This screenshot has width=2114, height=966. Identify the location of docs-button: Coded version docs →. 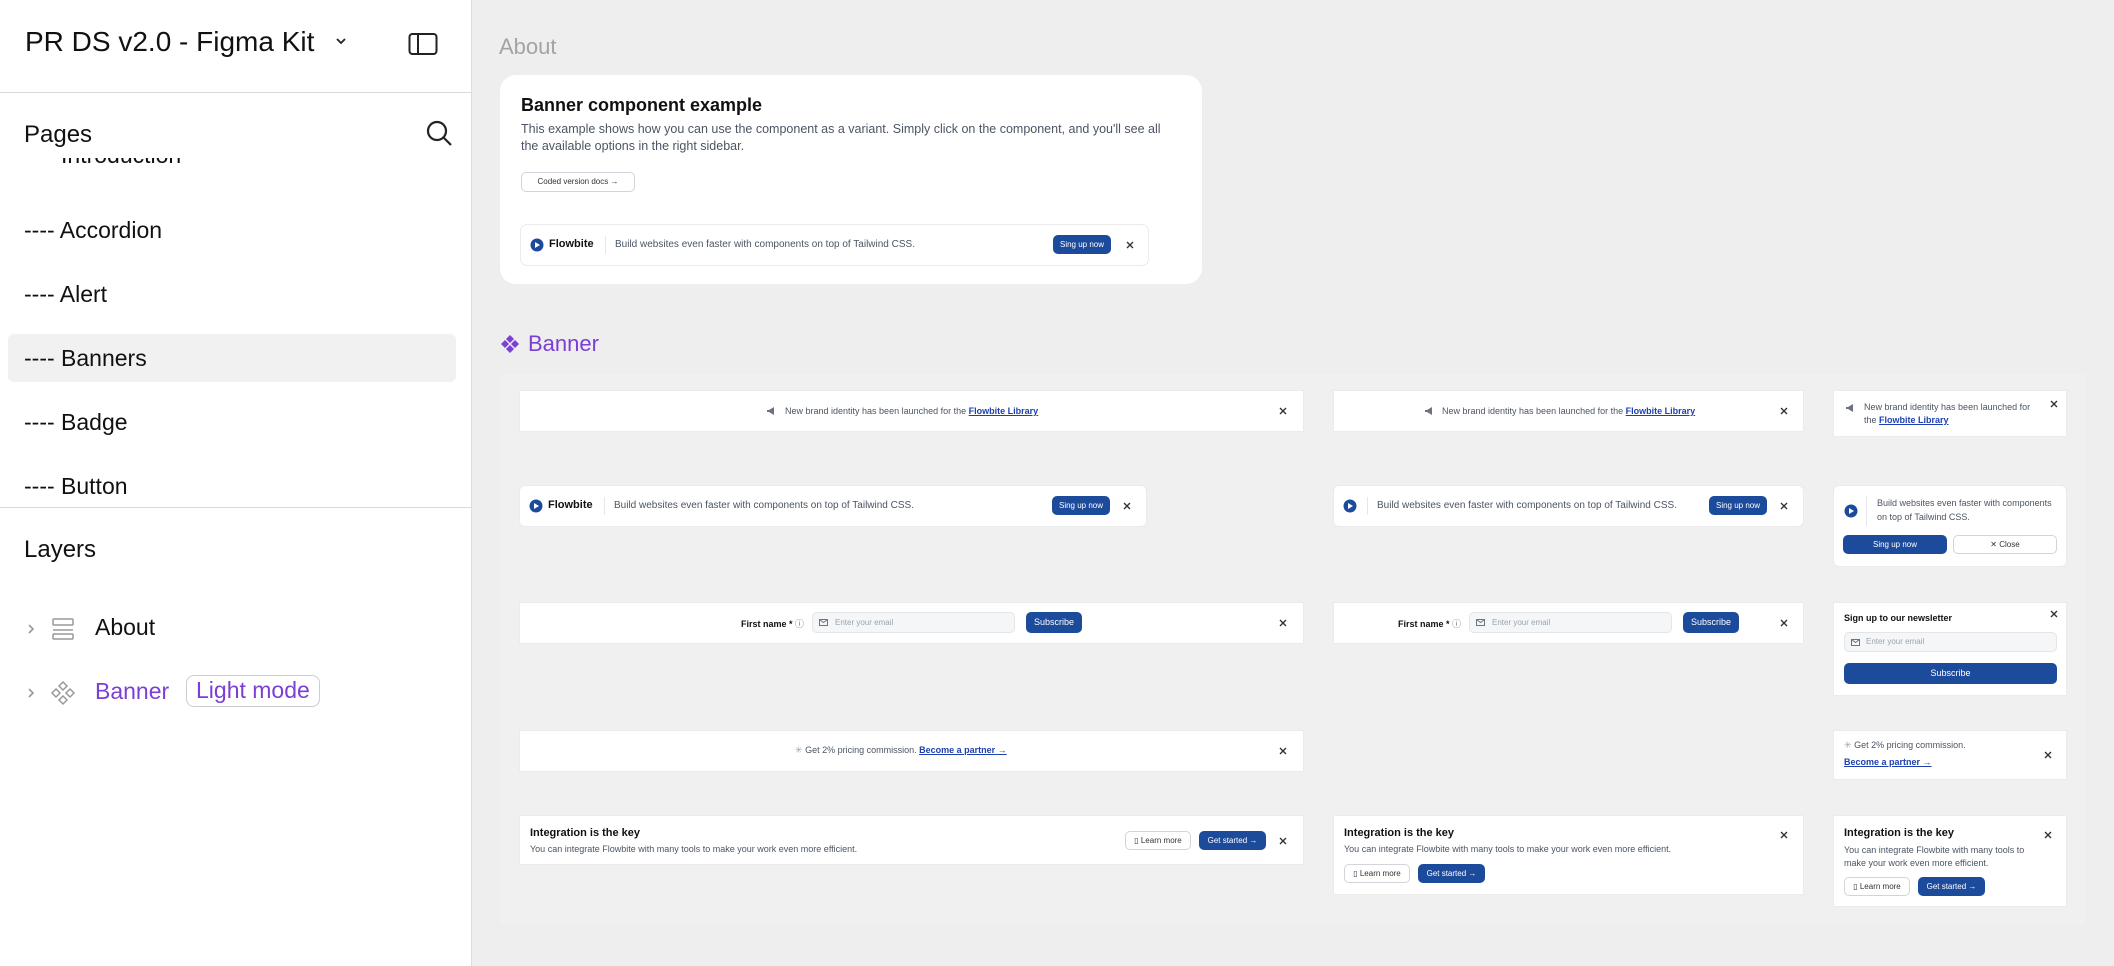
(578, 182).